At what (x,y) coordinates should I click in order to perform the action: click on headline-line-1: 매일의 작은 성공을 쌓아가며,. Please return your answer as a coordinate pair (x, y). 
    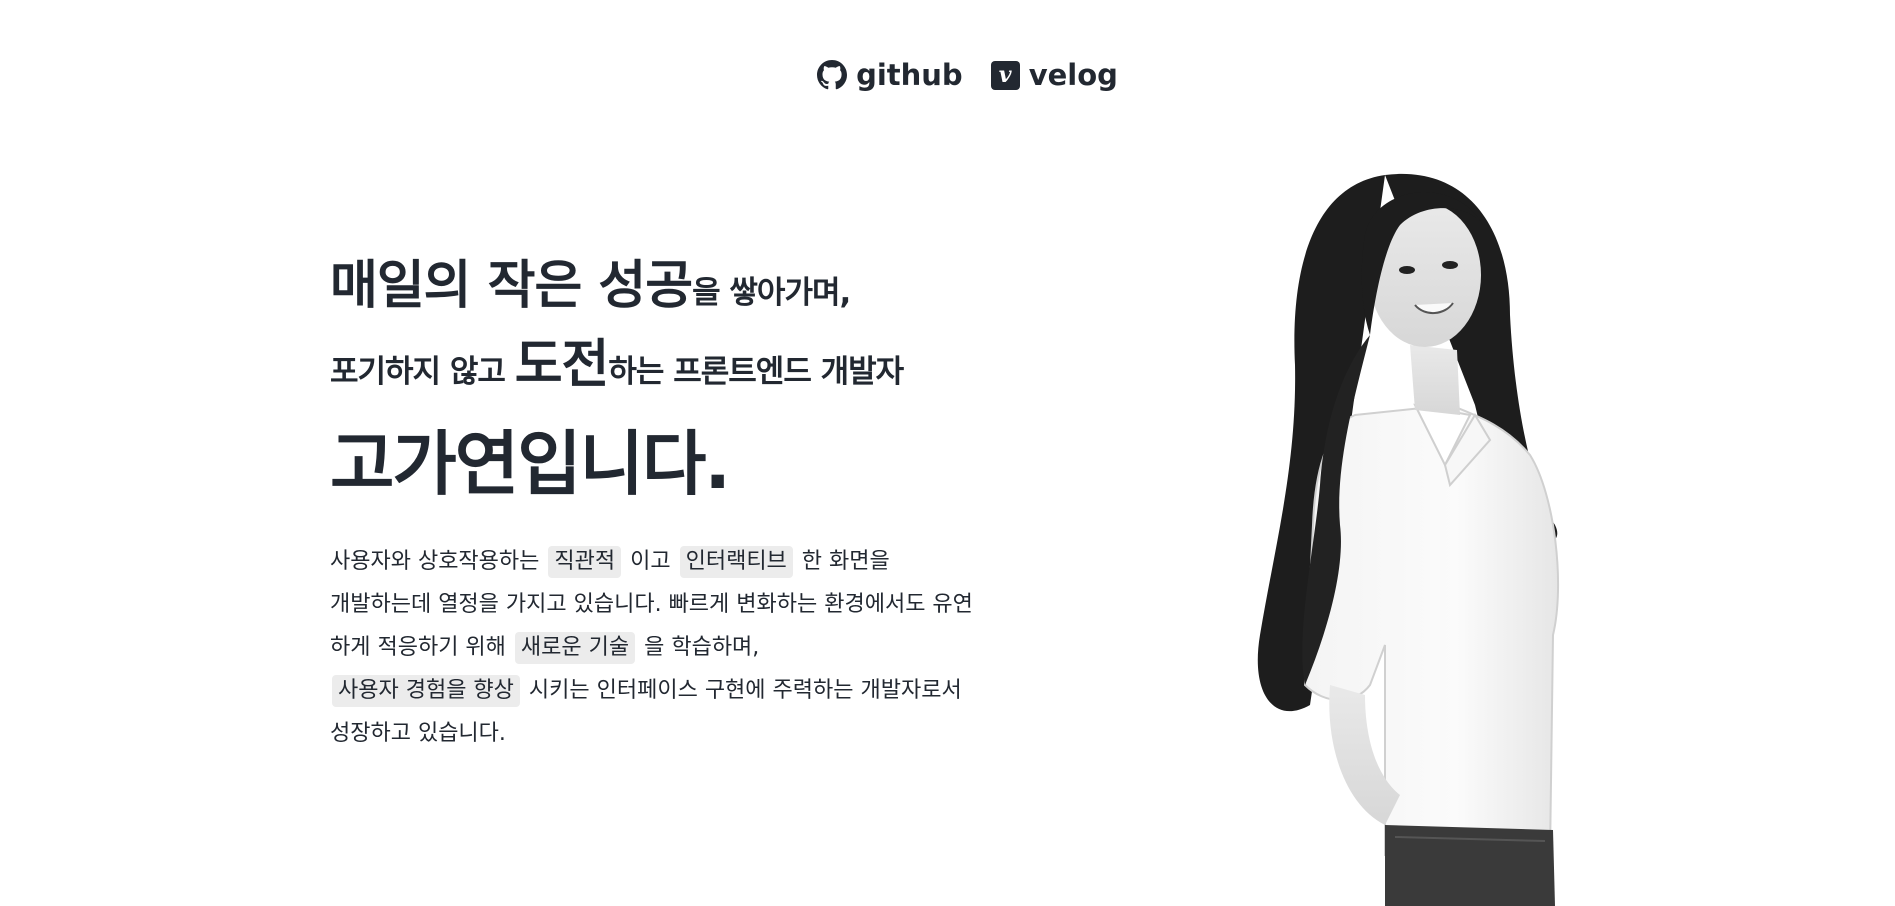
    Looking at the image, I should click on (690, 289).